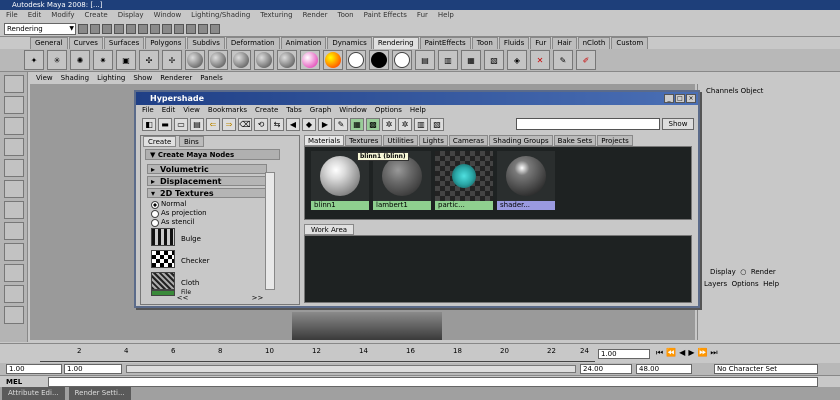  I want to click on delete-render-icon: ✕, so click(540, 60).